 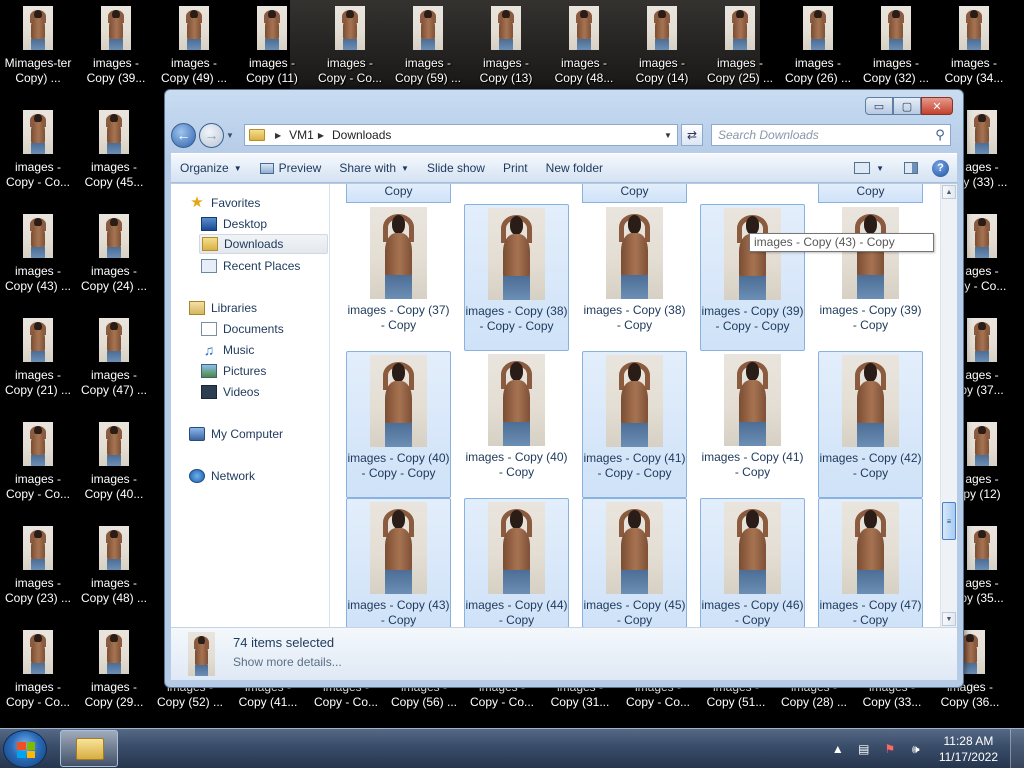 What do you see at coordinates (516, 277) in the screenshot?
I see `file-item: images - Copy (38) - Copy - Copy` at bounding box center [516, 277].